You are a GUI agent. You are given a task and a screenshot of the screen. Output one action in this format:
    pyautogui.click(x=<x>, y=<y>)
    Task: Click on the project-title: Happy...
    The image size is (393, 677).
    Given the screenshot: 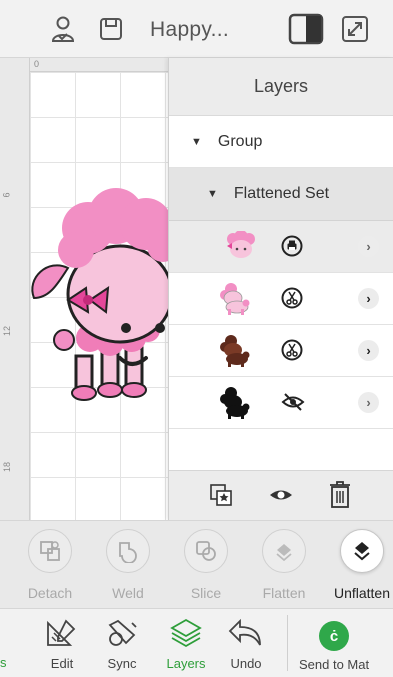 What is the action you would take?
    pyautogui.click(x=189, y=30)
    